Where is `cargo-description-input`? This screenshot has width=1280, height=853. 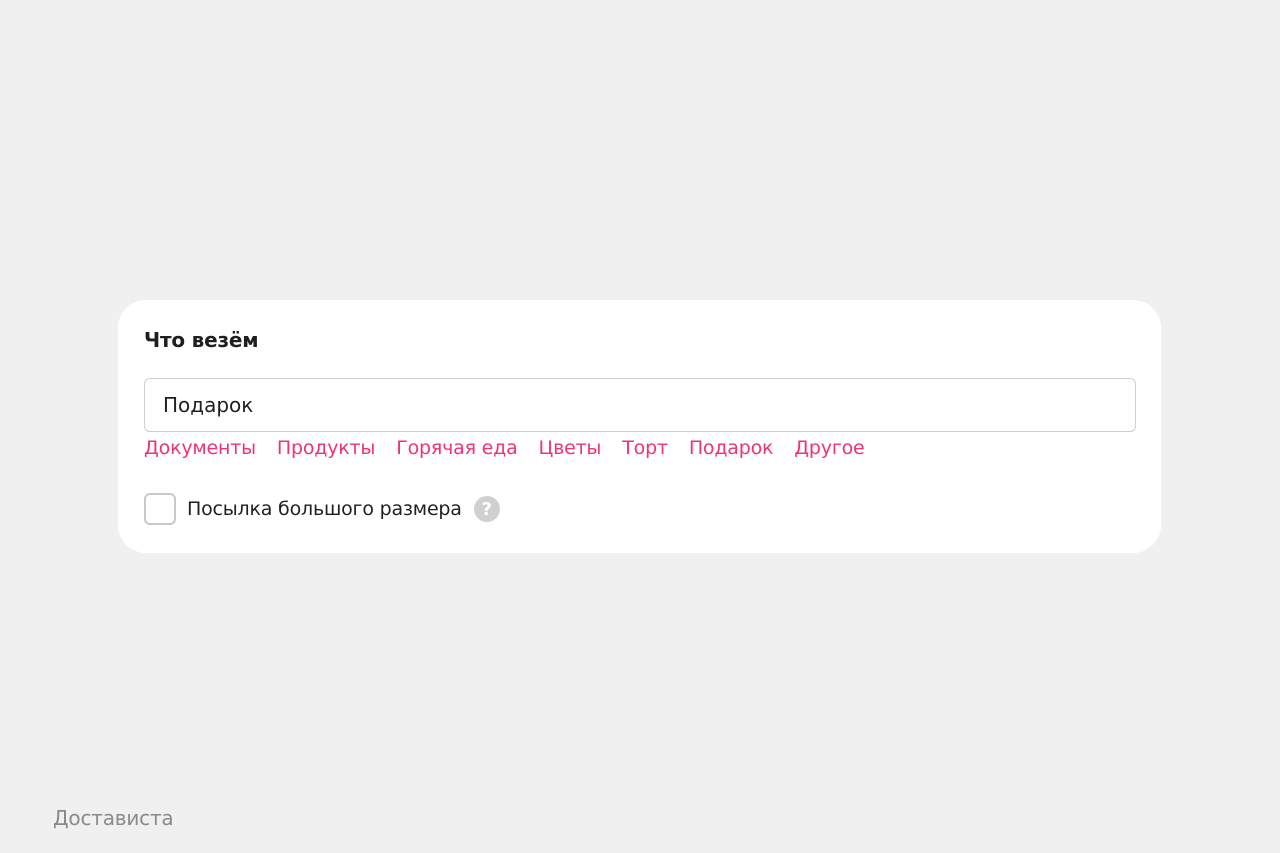 cargo-description-input is located at coordinates (640, 405).